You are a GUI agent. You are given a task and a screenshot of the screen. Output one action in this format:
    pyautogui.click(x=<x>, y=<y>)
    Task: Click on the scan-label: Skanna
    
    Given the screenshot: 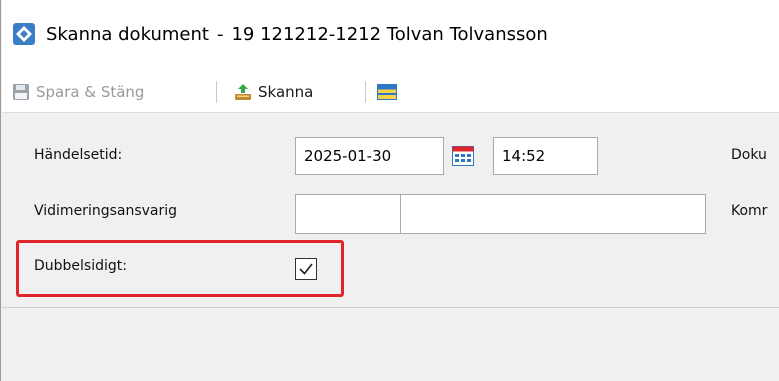 What is the action you would take?
    pyautogui.click(x=286, y=92)
    